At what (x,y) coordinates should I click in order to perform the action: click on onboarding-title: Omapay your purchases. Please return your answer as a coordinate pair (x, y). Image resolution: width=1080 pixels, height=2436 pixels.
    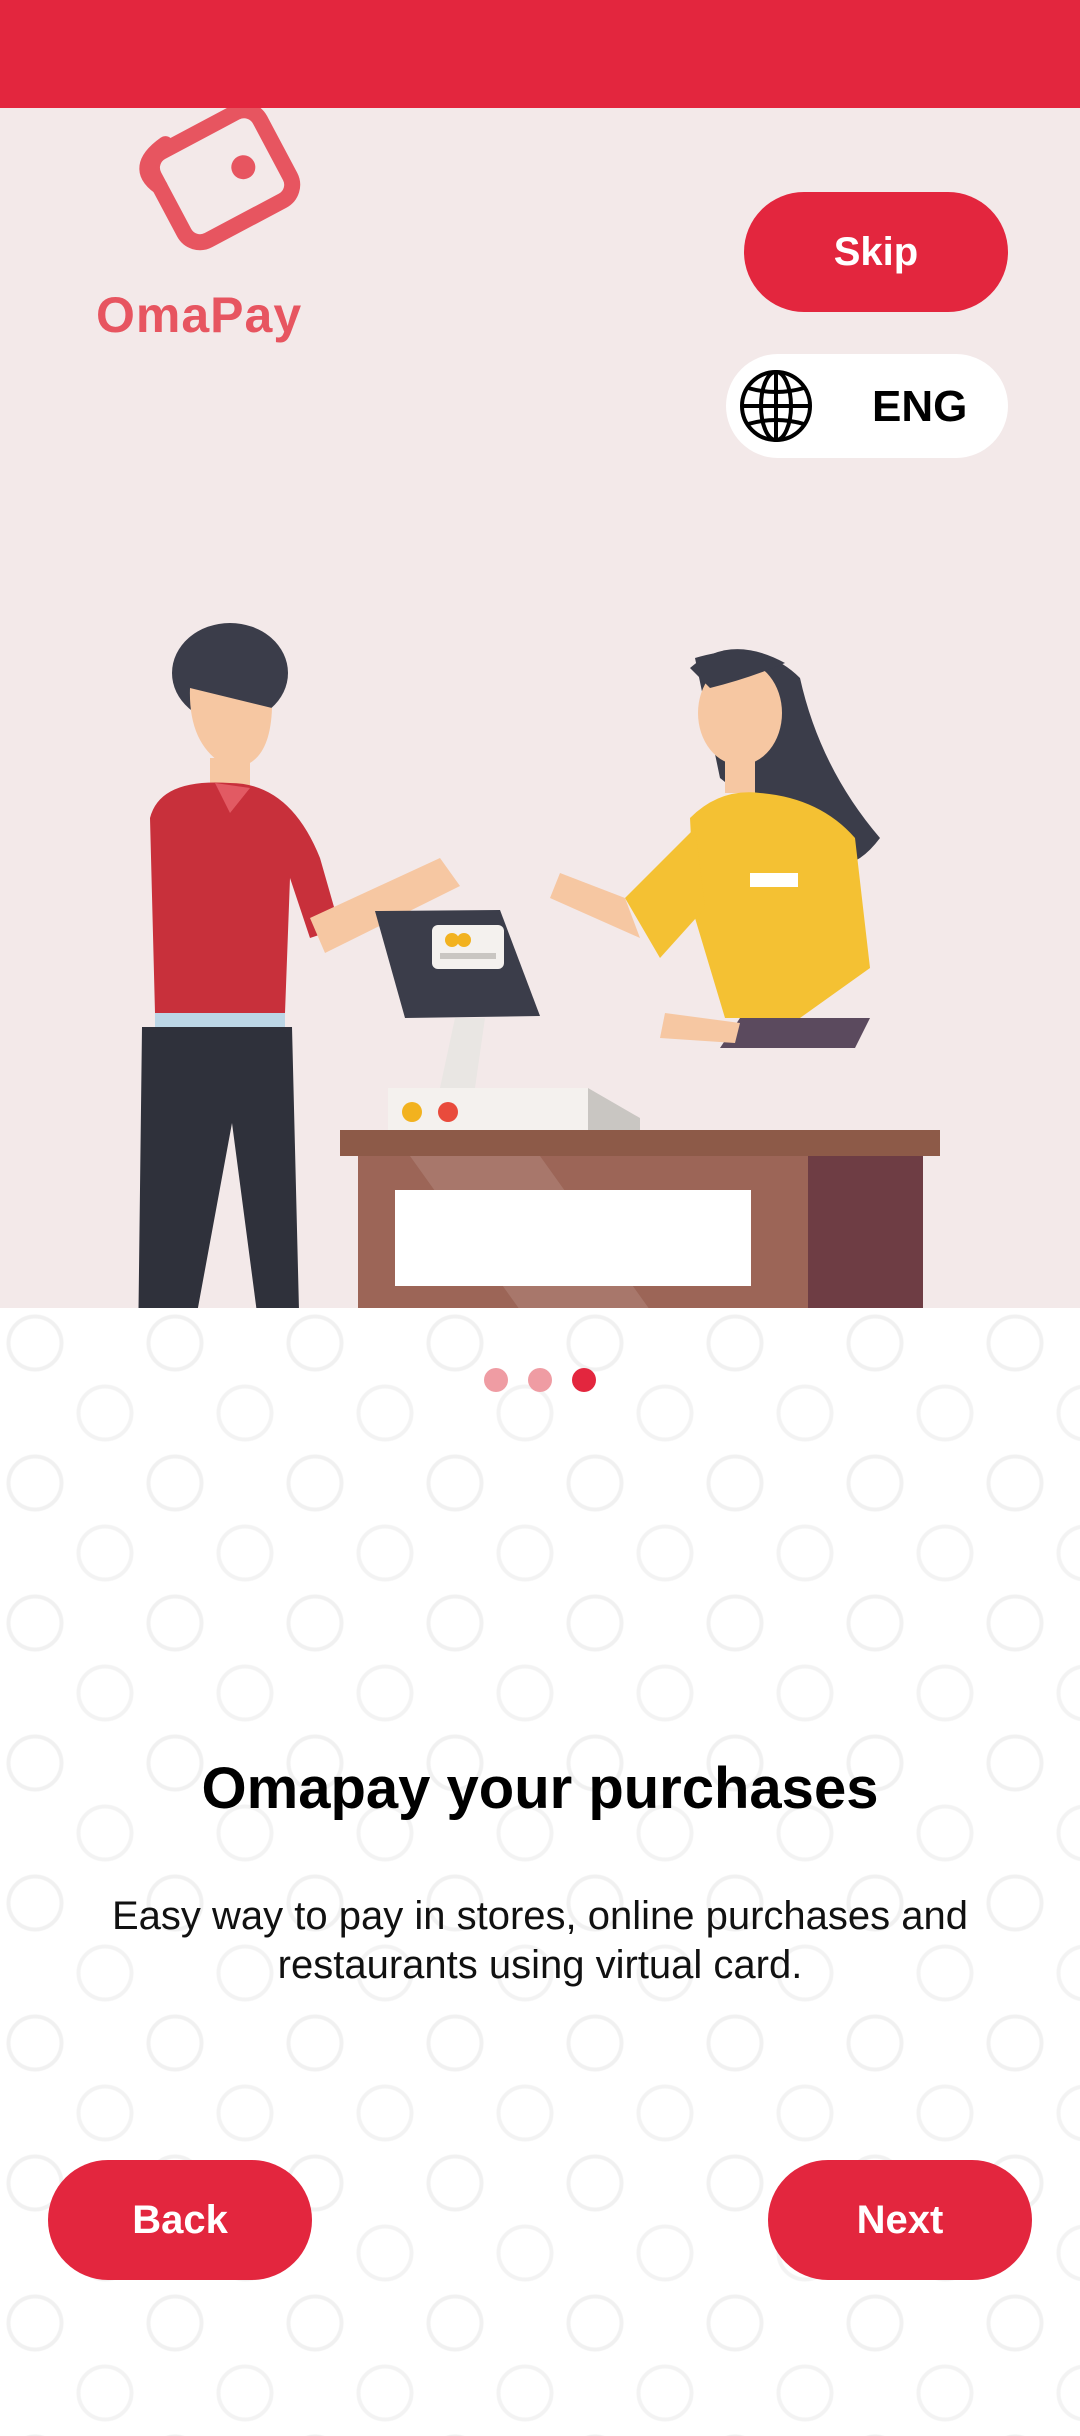
    Looking at the image, I should click on (540, 1788).